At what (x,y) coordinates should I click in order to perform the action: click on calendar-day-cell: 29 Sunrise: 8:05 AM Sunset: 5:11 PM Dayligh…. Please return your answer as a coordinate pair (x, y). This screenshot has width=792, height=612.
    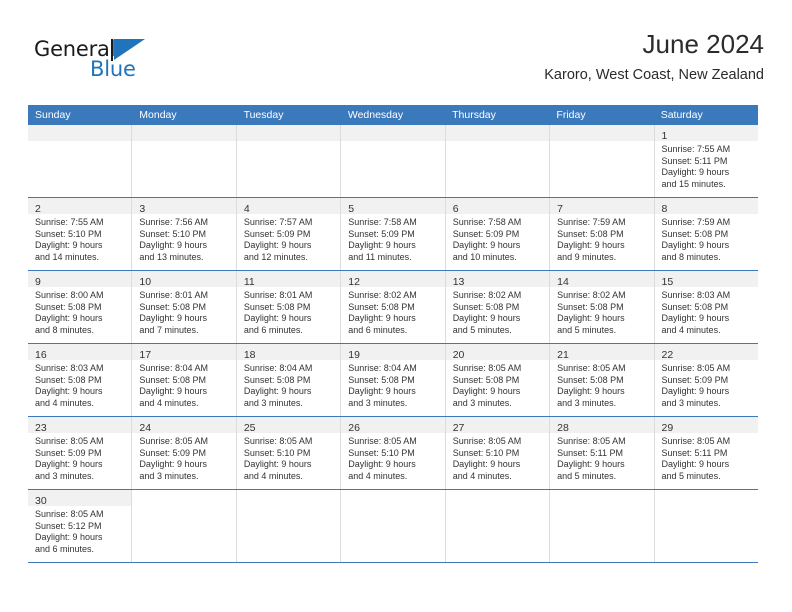
    Looking at the image, I should click on (706, 453).